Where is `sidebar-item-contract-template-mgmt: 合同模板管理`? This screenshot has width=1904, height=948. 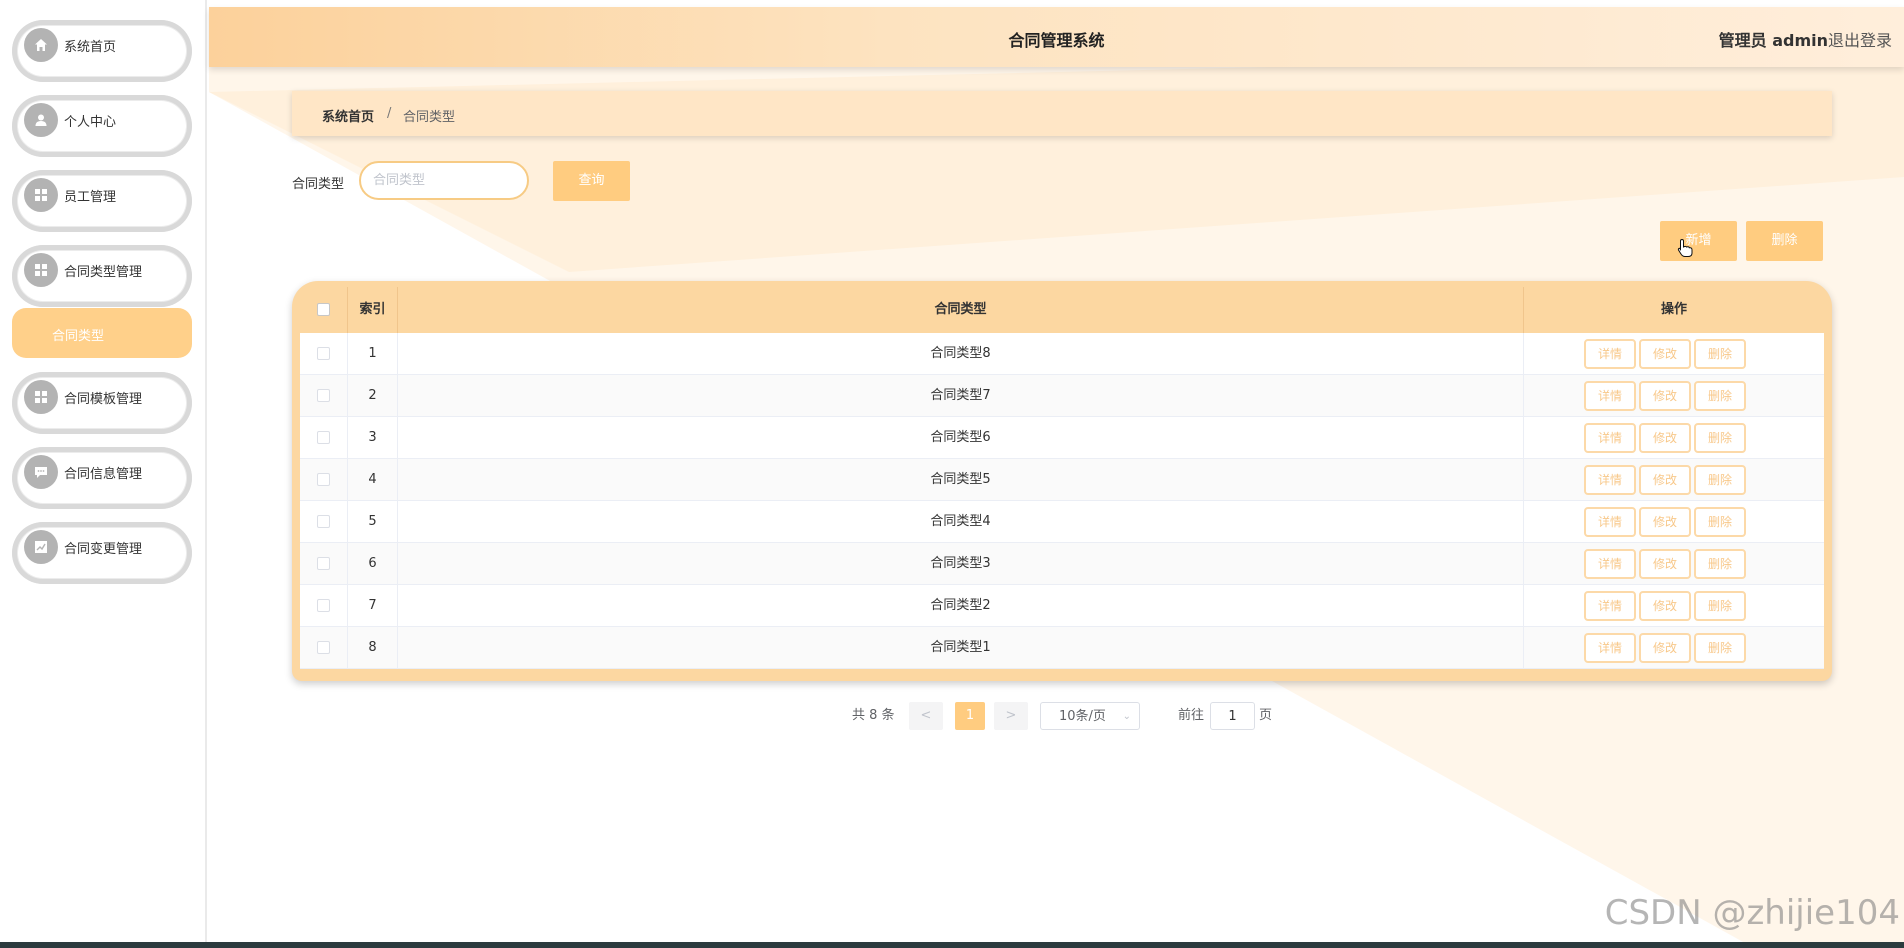
sidebar-item-contract-template-mgmt: 合同模板管理 is located at coordinates (102, 403).